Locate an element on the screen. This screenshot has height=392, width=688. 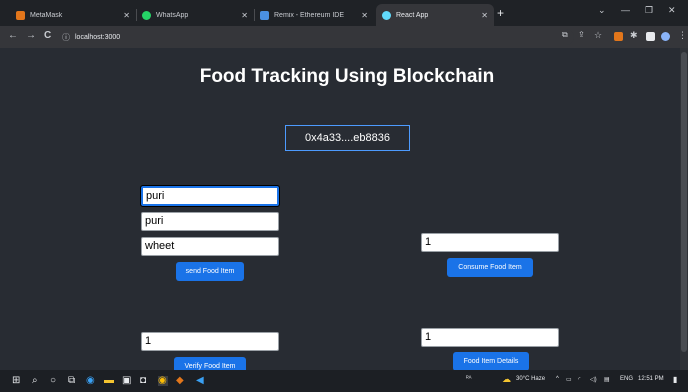
keyboard-icon: ▤ is located at coordinates (607, 379).